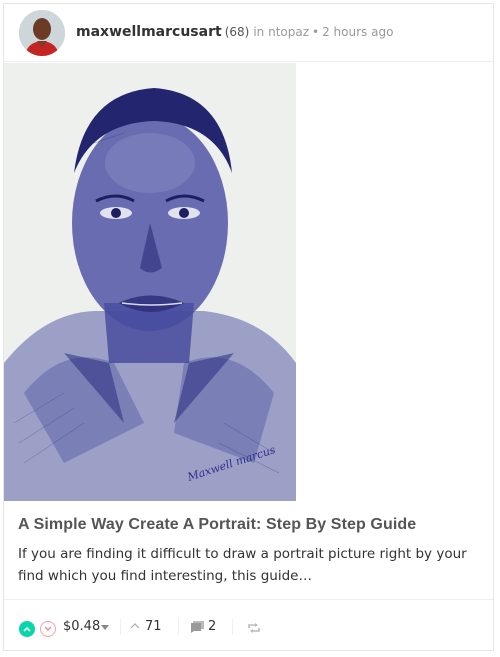 Image resolution: width=500 pixels, height=657 pixels. Describe the element at coordinates (237, 32) in the screenshot. I see `author-reputation: (68)` at that location.